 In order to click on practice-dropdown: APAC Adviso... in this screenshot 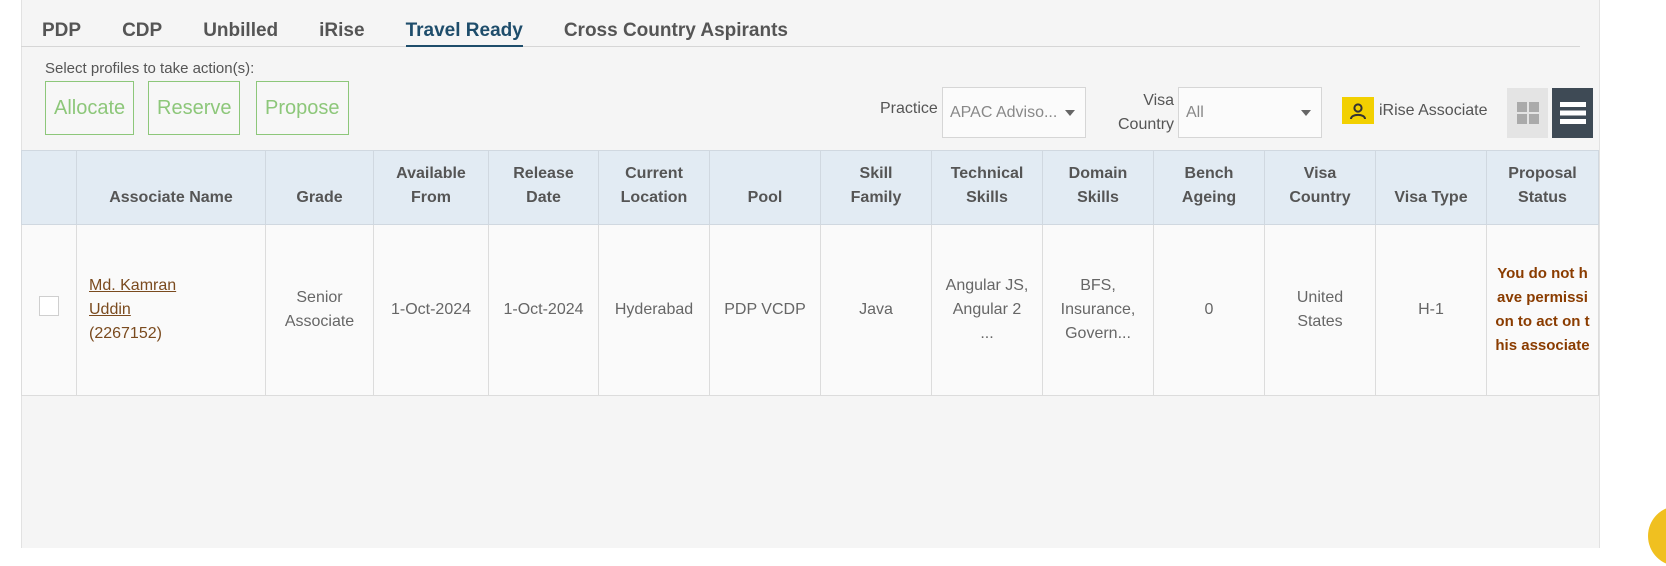, I will do `click(1014, 112)`.